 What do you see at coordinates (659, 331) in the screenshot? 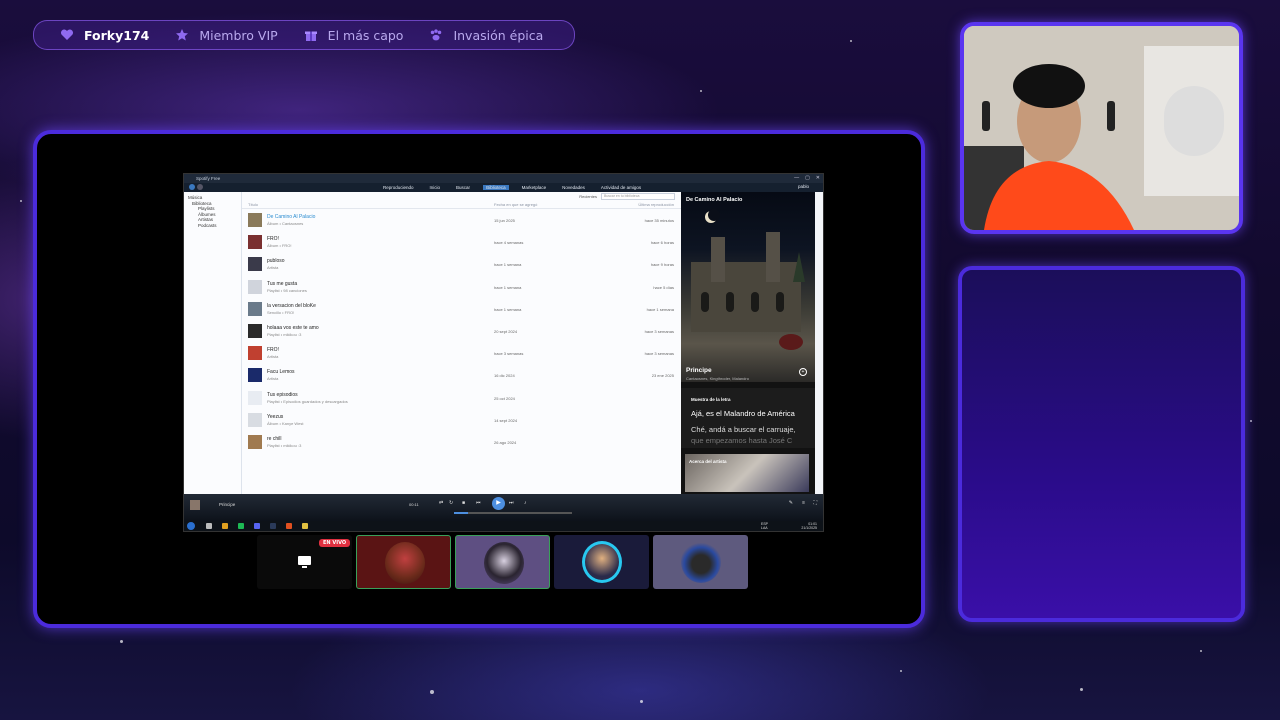
I see `row-last-played: hace 3 semanas` at bounding box center [659, 331].